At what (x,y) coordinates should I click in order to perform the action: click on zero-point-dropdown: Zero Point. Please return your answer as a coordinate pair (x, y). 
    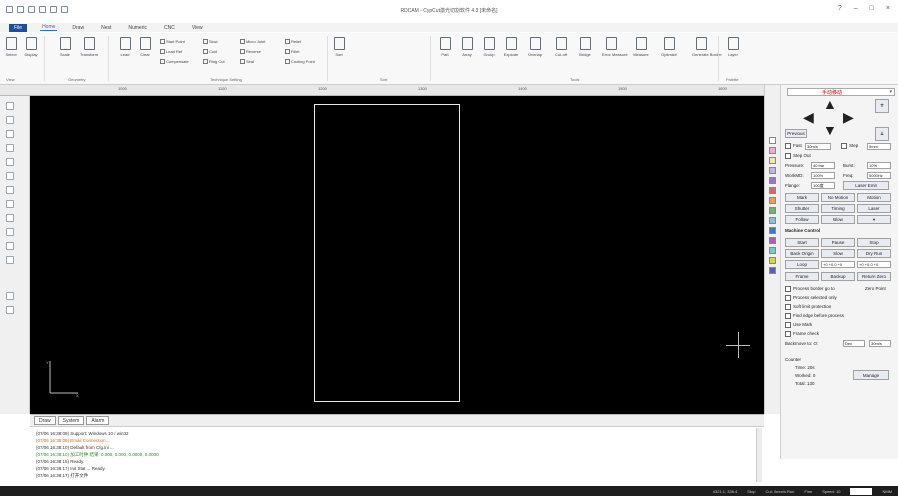
    Looking at the image, I should click on (875, 288).